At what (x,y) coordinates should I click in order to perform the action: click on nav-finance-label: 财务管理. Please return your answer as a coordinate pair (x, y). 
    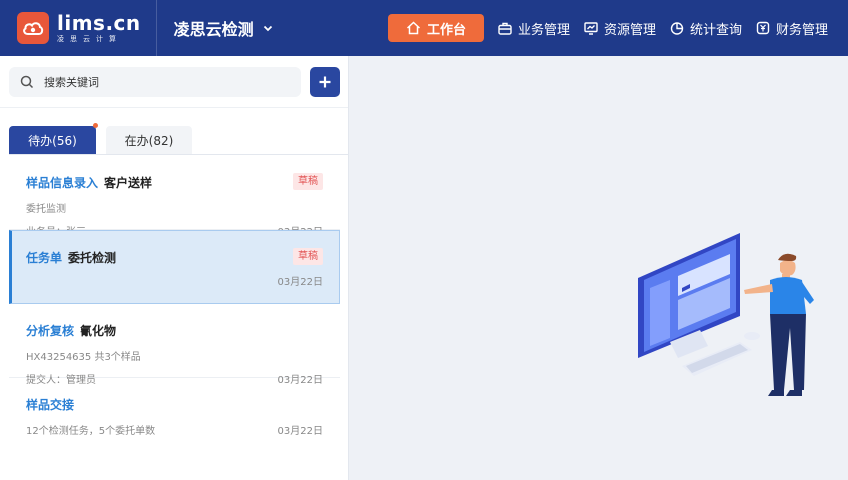
    Looking at the image, I should click on (802, 30).